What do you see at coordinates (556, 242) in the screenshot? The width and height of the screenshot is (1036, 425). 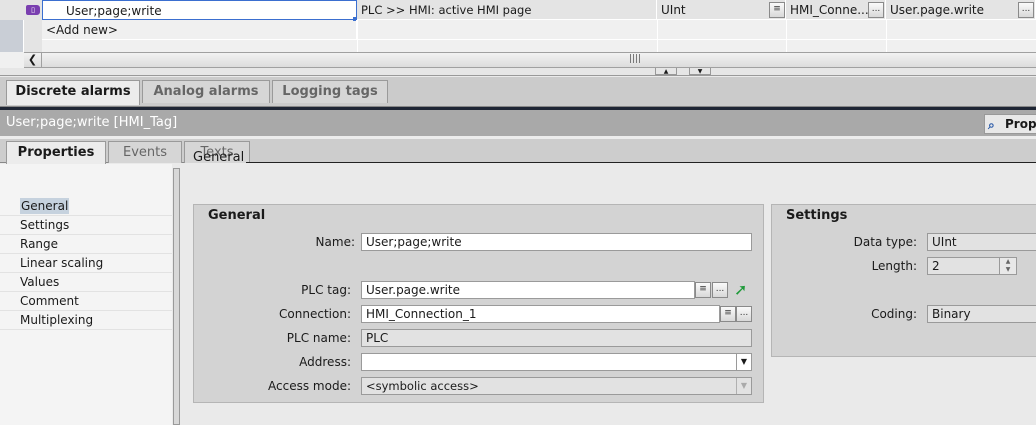 I see `name-input: User;page;write` at bounding box center [556, 242].